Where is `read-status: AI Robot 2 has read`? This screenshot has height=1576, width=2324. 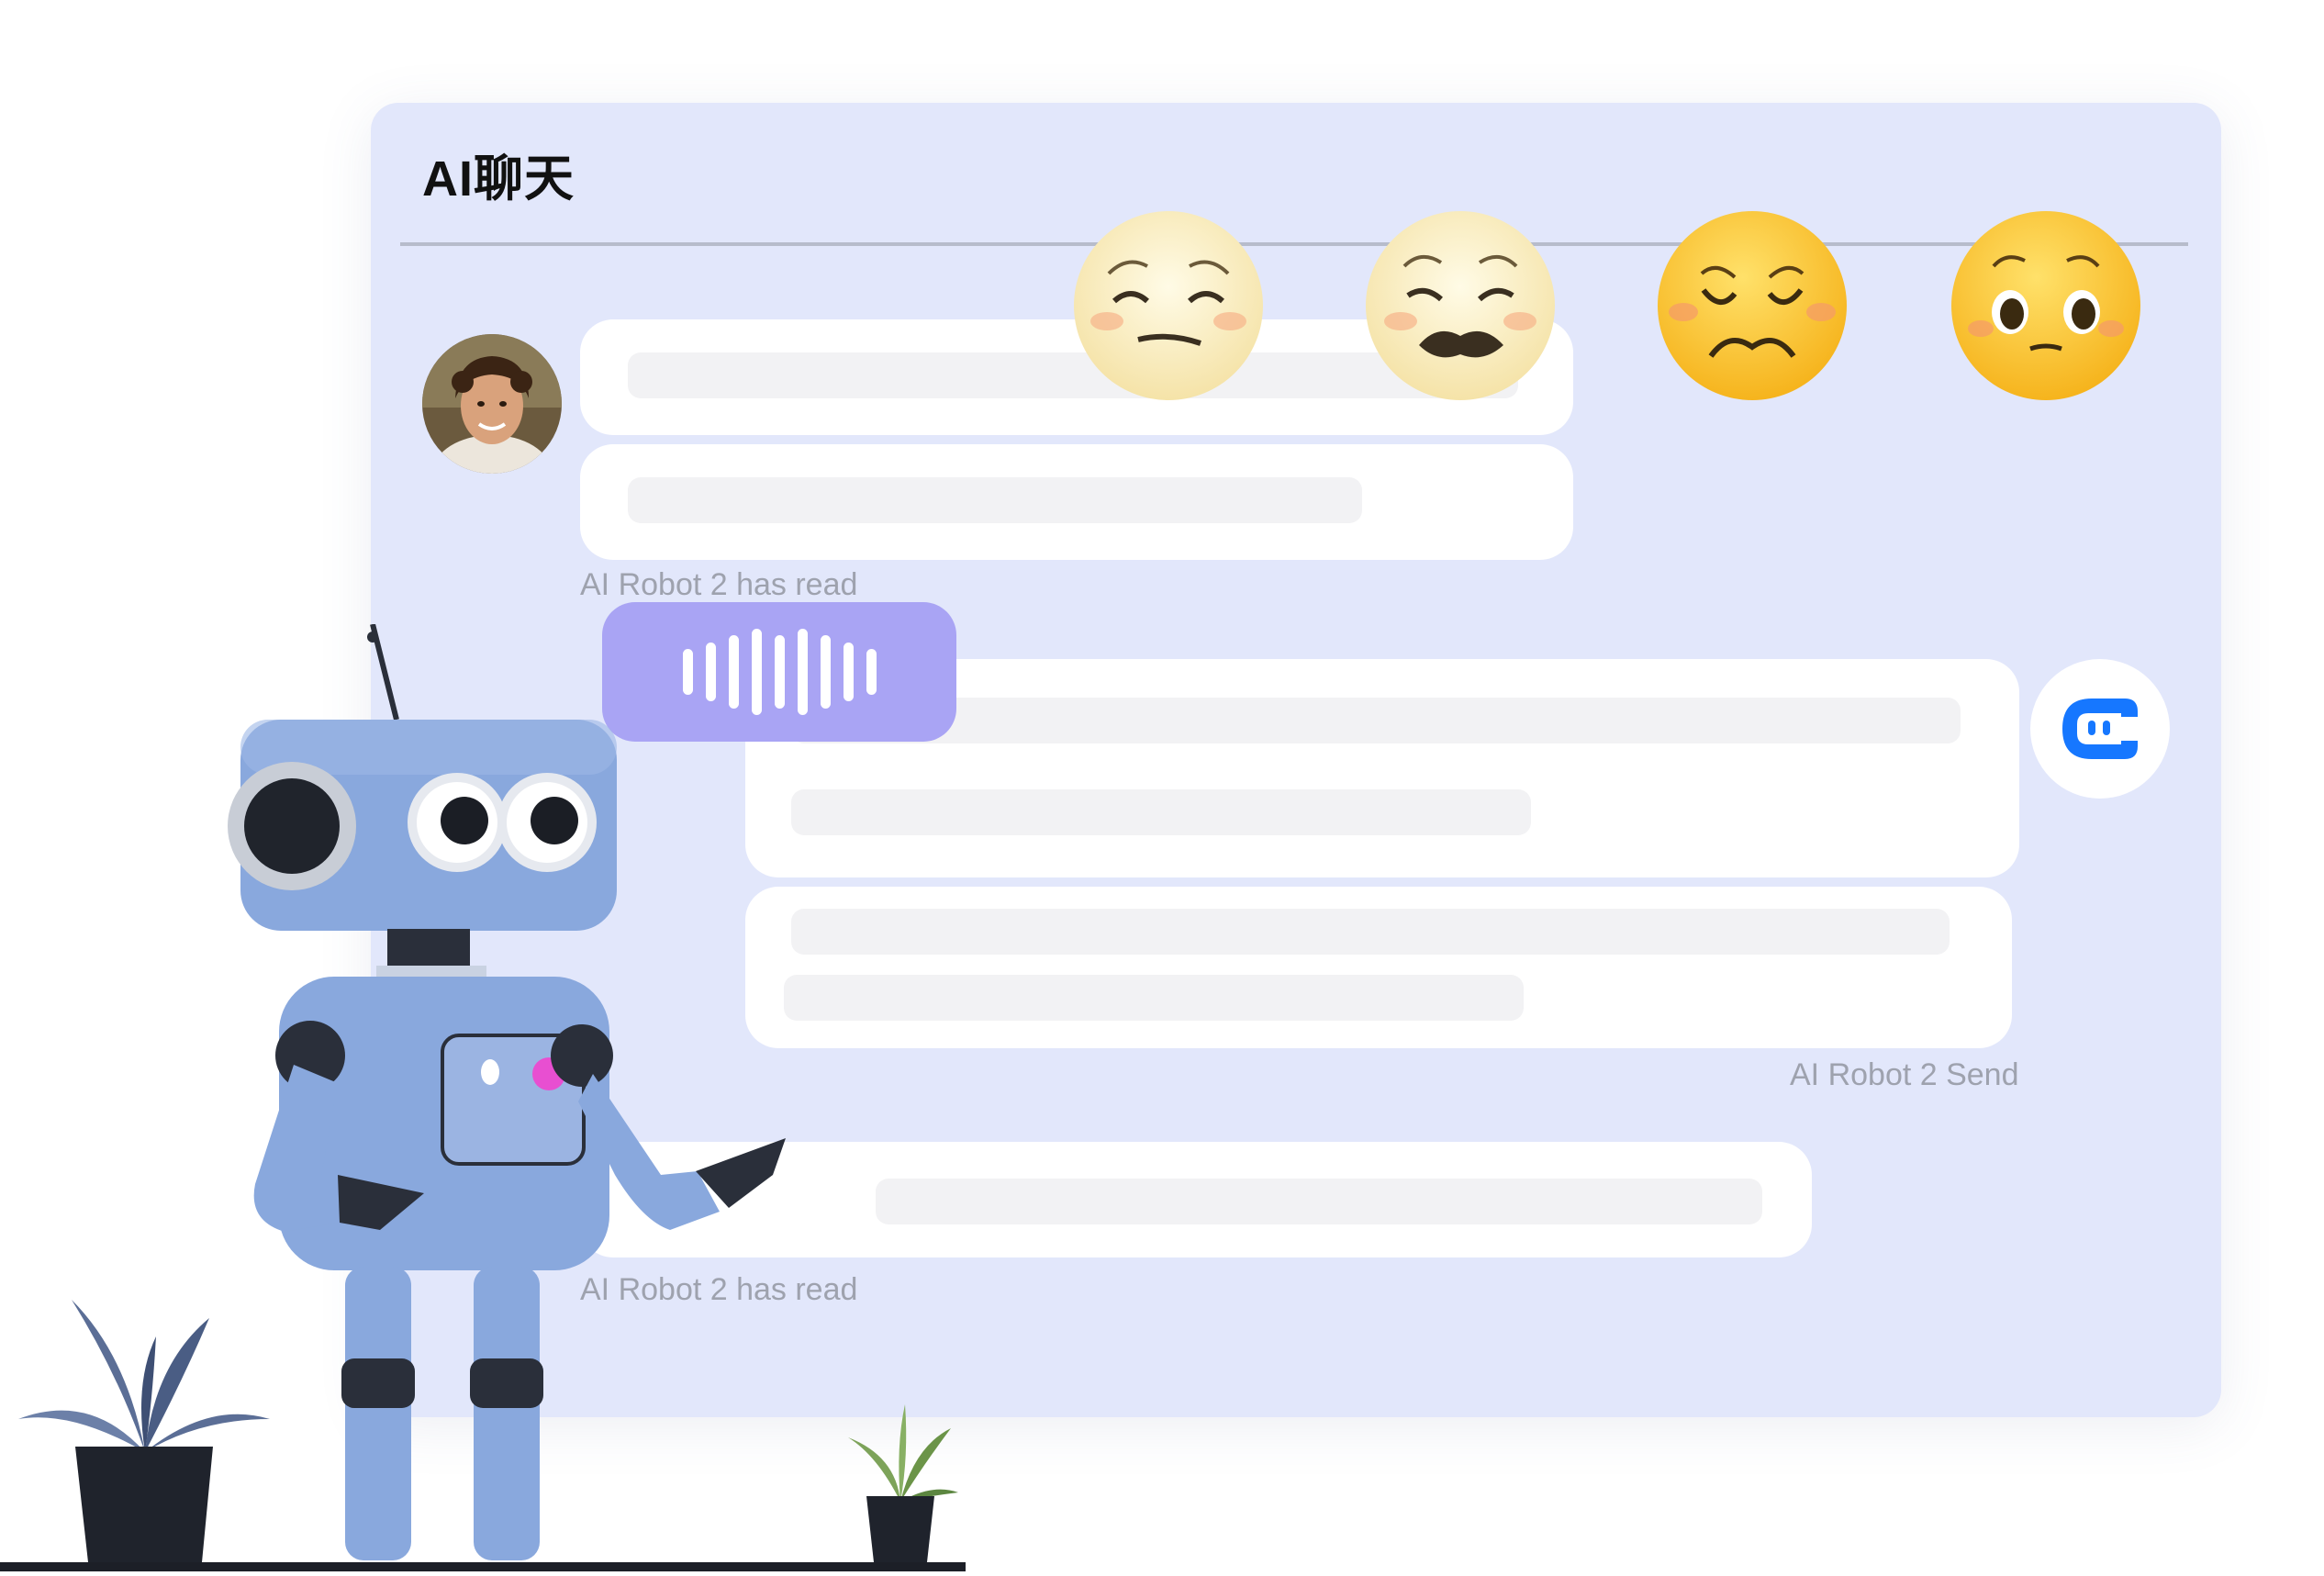
read-status: AI Robot 2 has read is located at coordinates (719, 584).